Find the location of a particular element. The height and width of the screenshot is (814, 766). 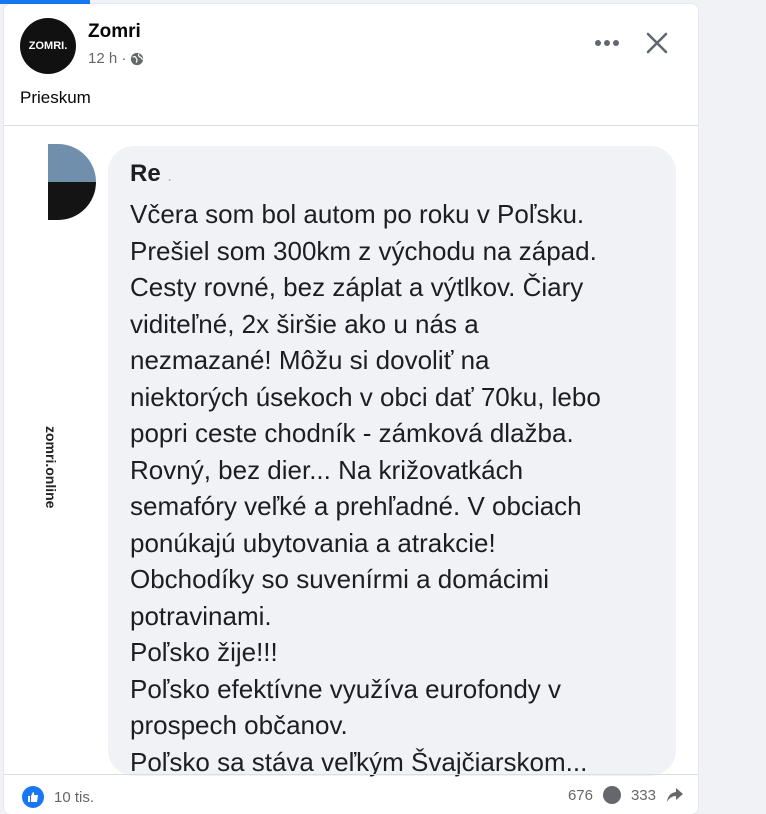

comment-line: potravinami. is located at coordinates (201, 615).